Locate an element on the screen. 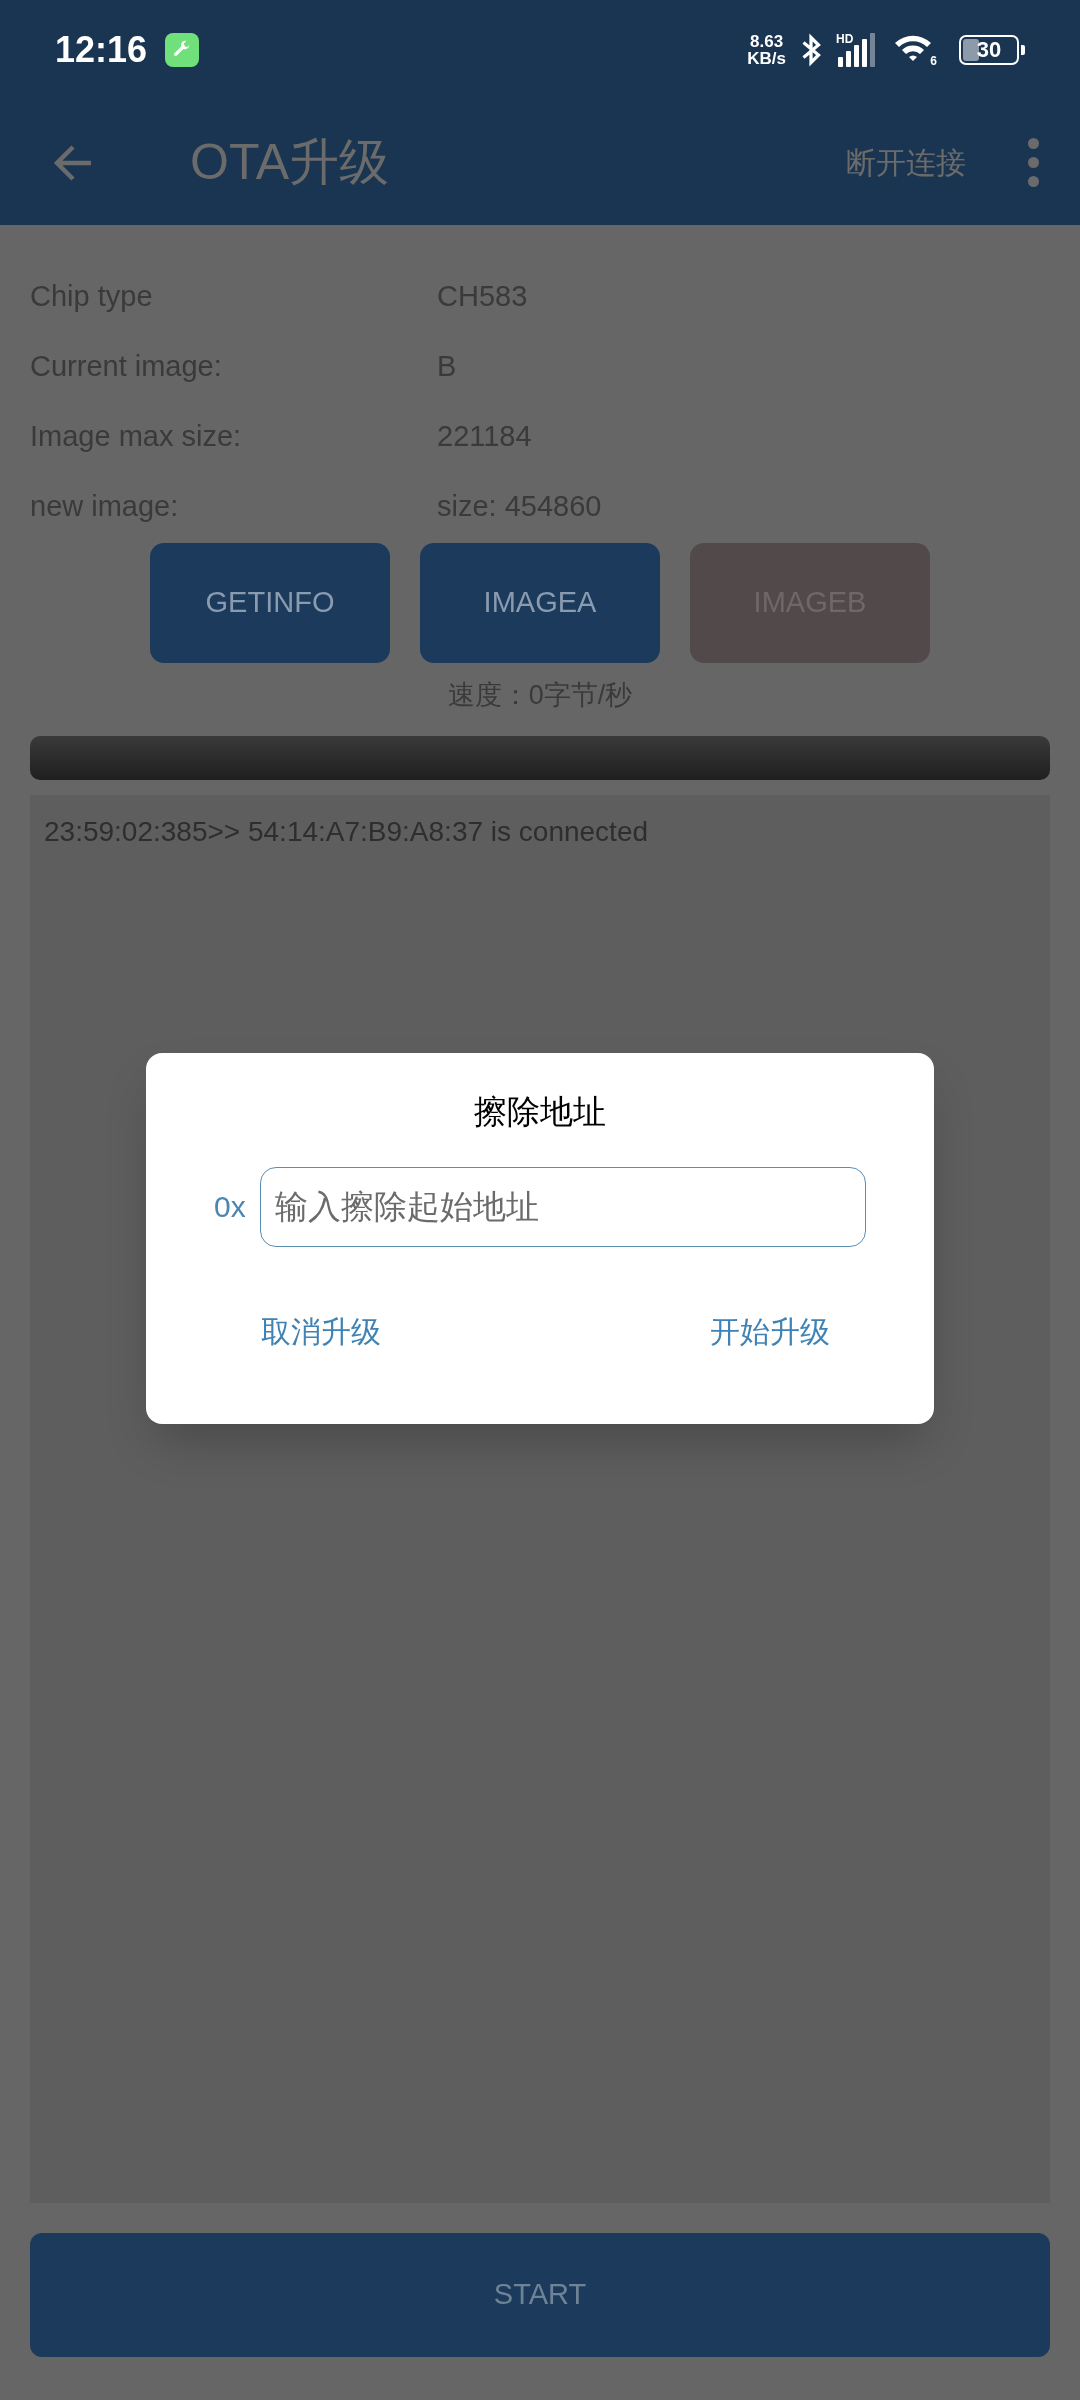 The height and width of the screenshot is (2400, 1080). dialog-button: 取消升级 is located at coordinates (321, 1331).